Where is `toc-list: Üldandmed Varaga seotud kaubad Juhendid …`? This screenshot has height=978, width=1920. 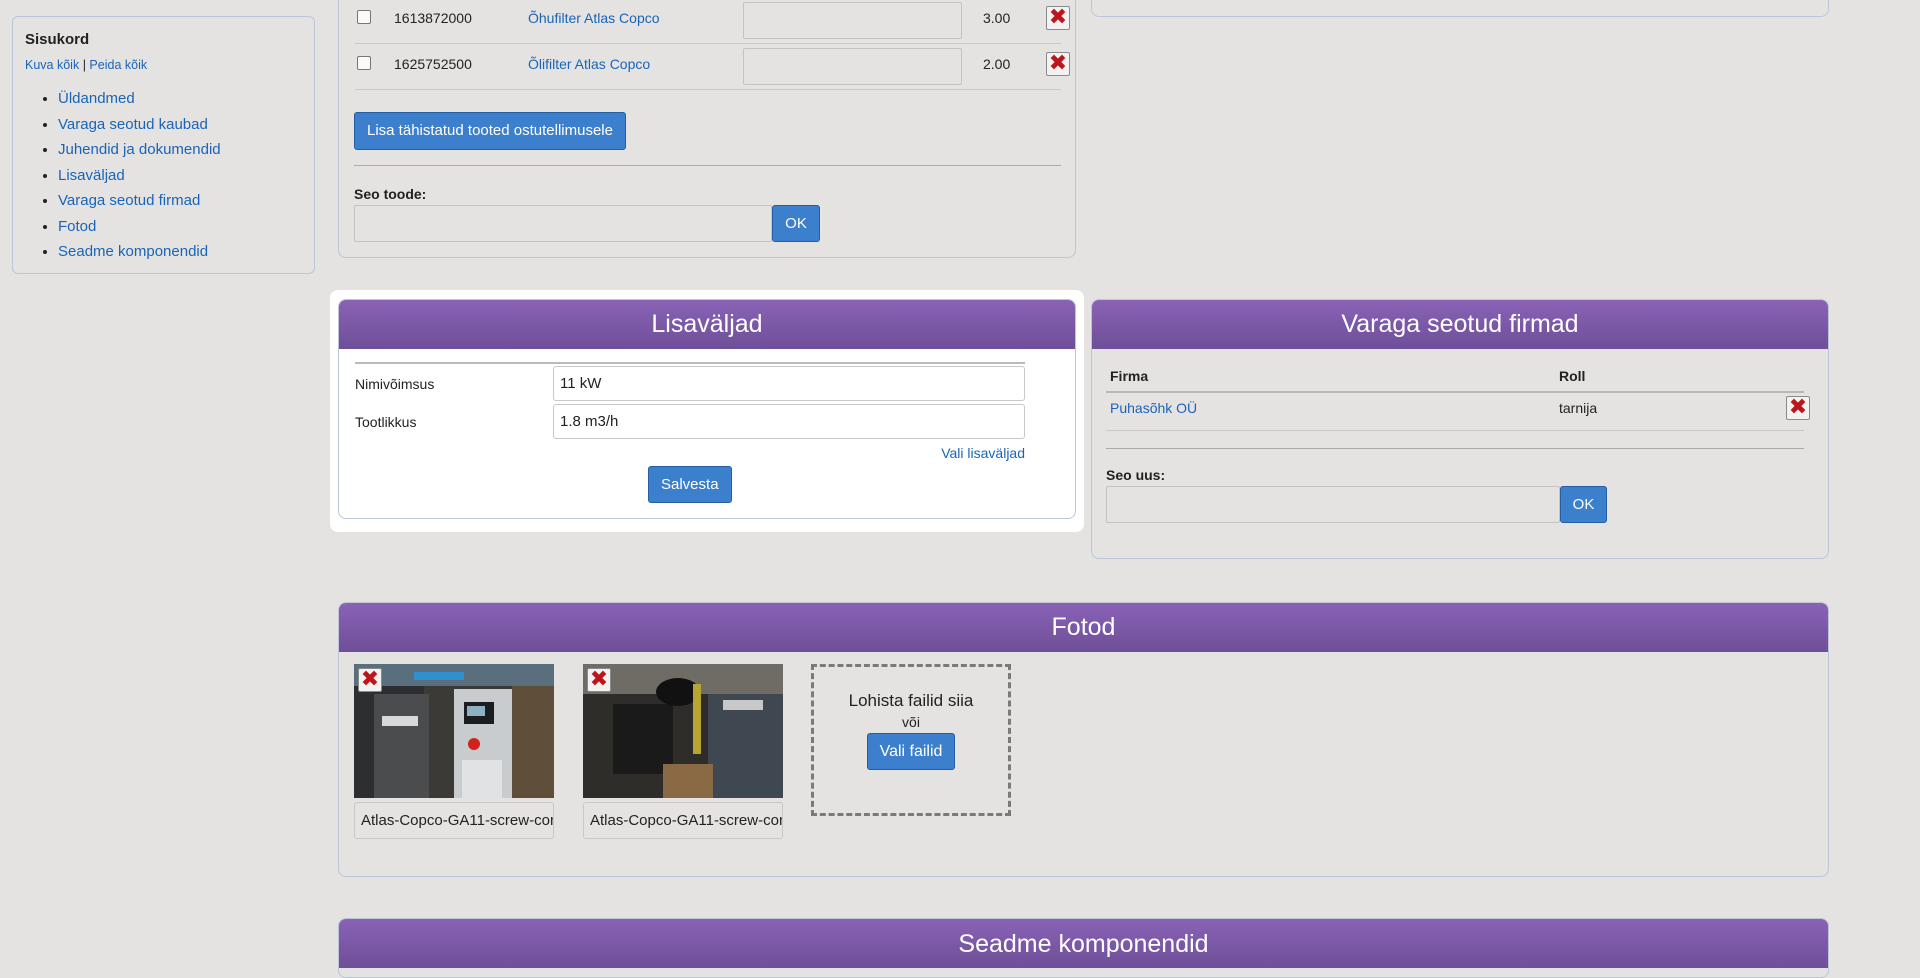
toc-list: Üldandmed Varaga seotud kaubad Juhendid … is located at coordinates (163, 175).